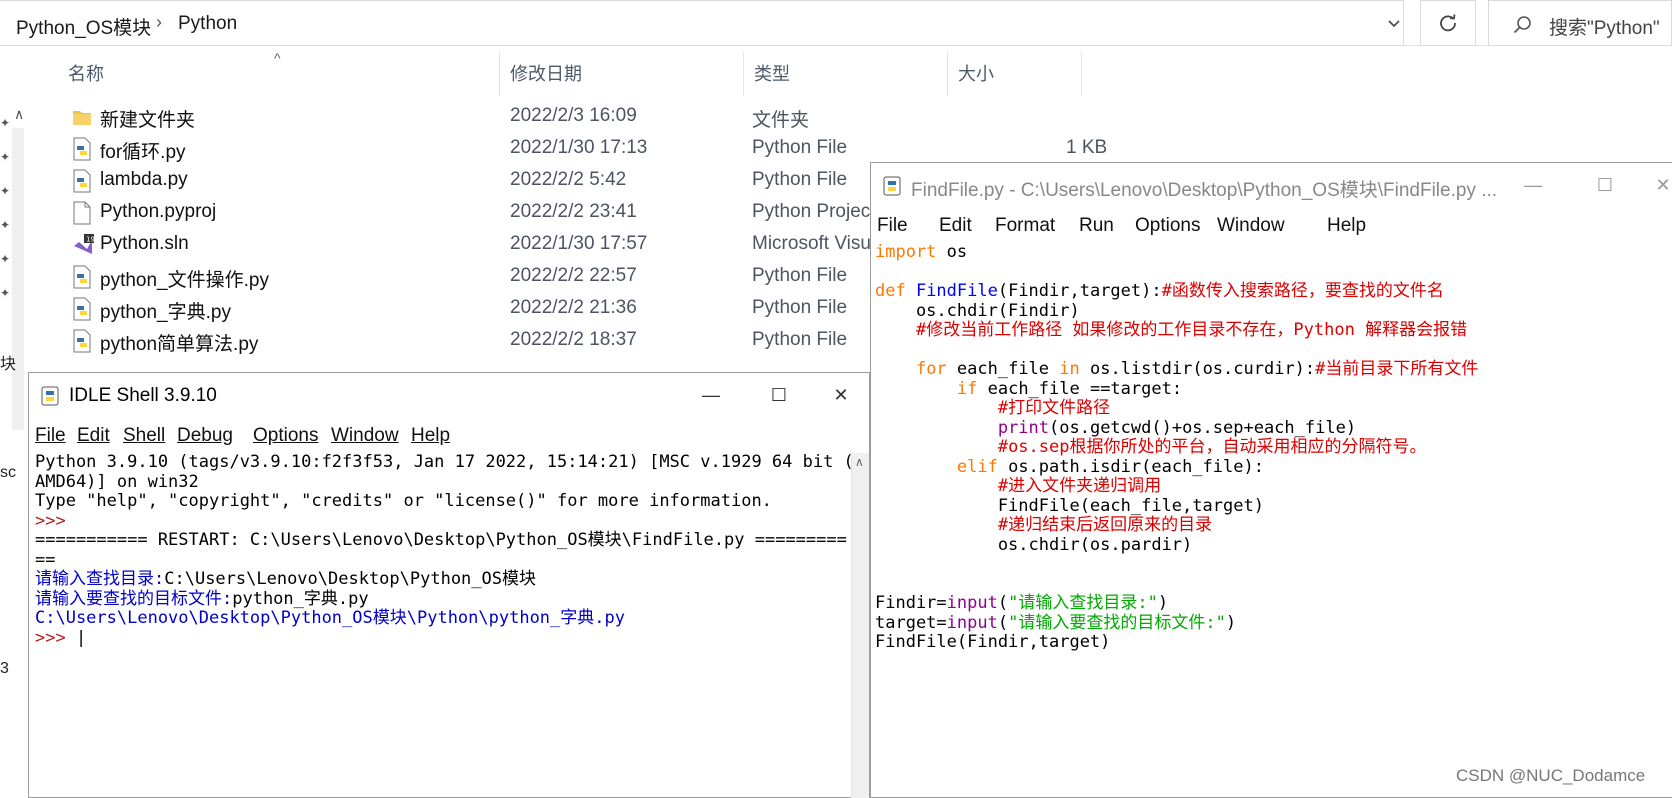 The height and width of the screenshot is (798, 1672). What do you see at coordinates (18, 279) in the screenshot?
I see `navigation-scrollbar` at bounding box center [18, 279].